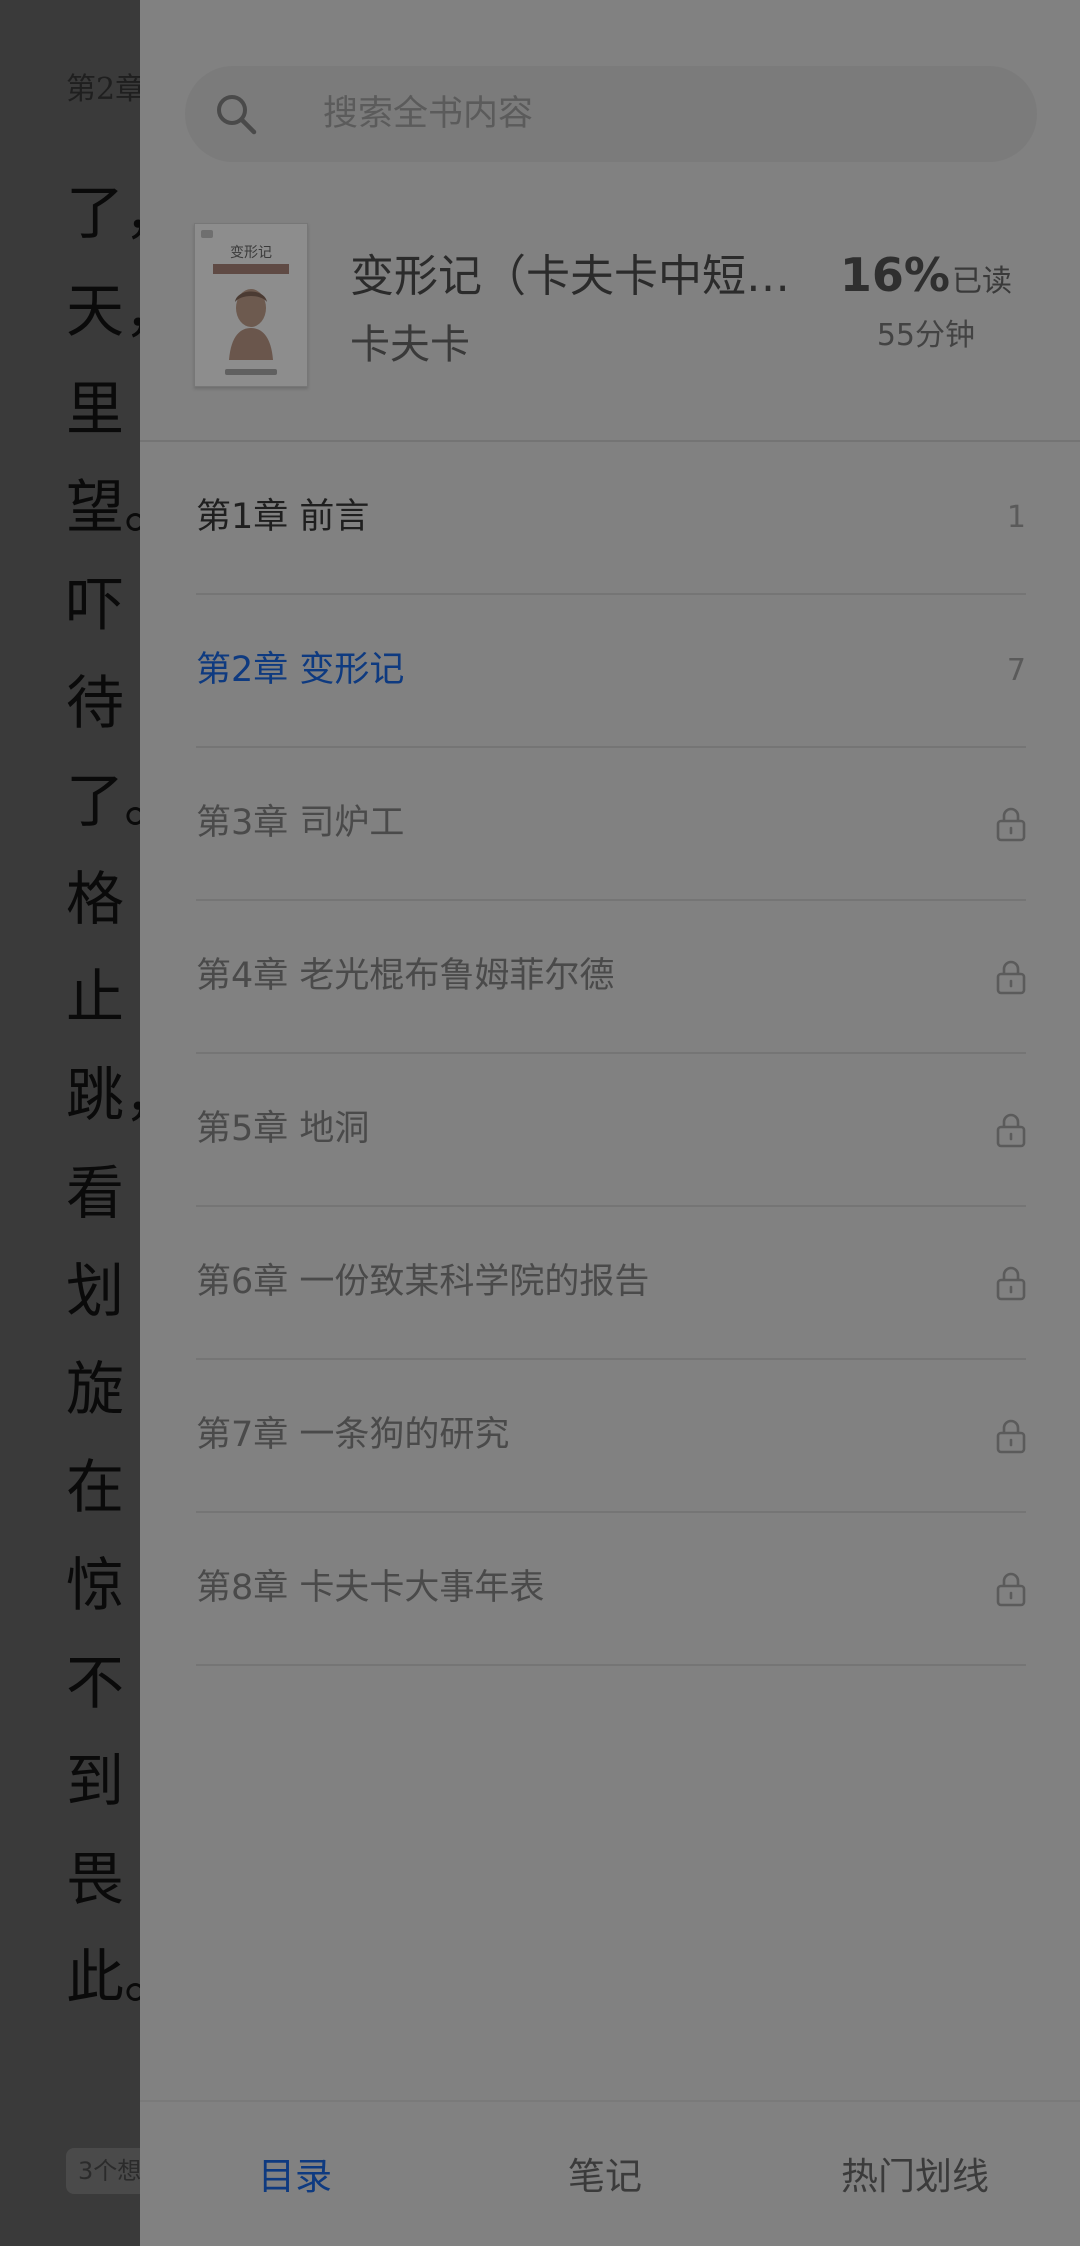 Image resolution: width=1080 pixels, height=2246 pixels. What do you see at coordinates (95, 1291) in the screenshot?
I see `reader-line: 划` at bounding box center [95, 1291].